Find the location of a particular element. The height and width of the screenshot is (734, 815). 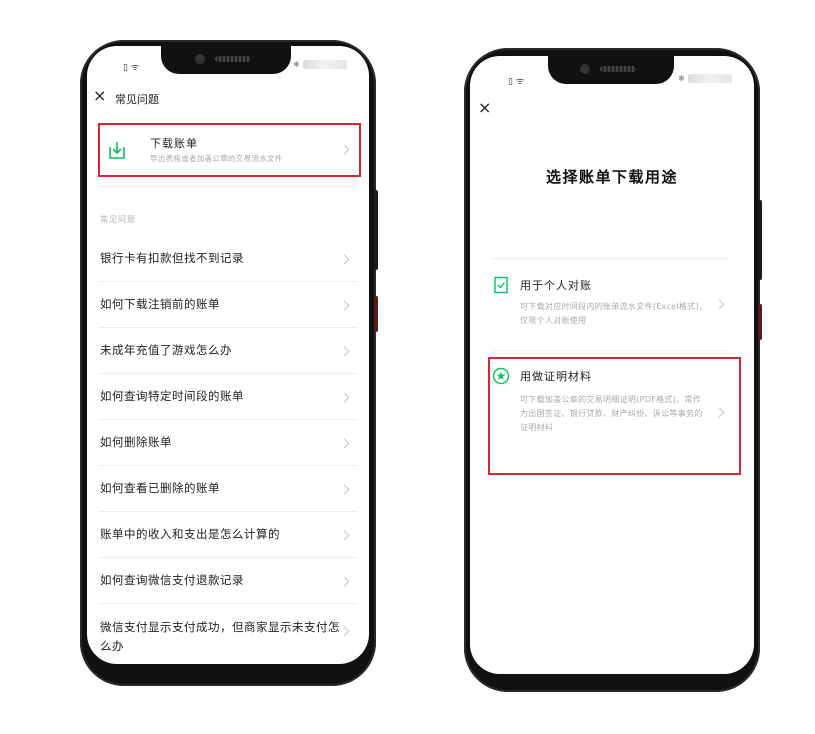

faq-item: 未成年充值了游戏怎么办 is located at coordinates (228, 351).